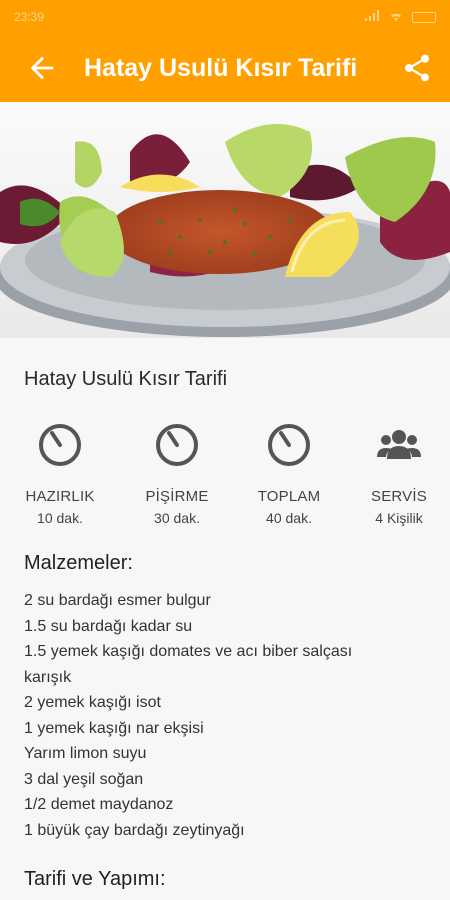 This screenshot has height=900, width=450. I want to click on toolbar: Hatay Usulü Kısır Tarifi, so click(225, 68).